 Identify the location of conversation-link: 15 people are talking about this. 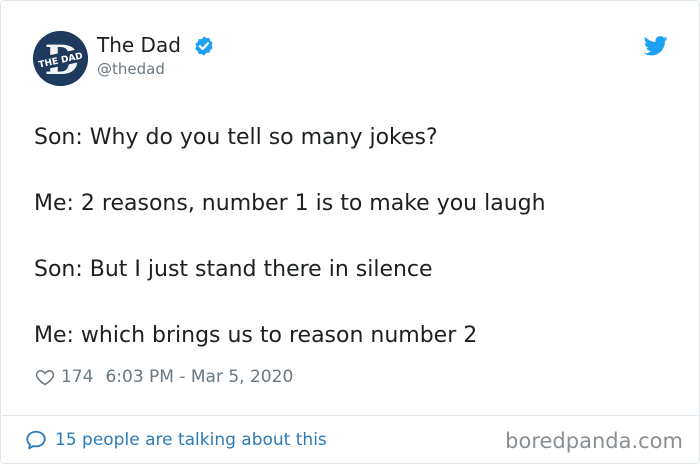
(176, 440).